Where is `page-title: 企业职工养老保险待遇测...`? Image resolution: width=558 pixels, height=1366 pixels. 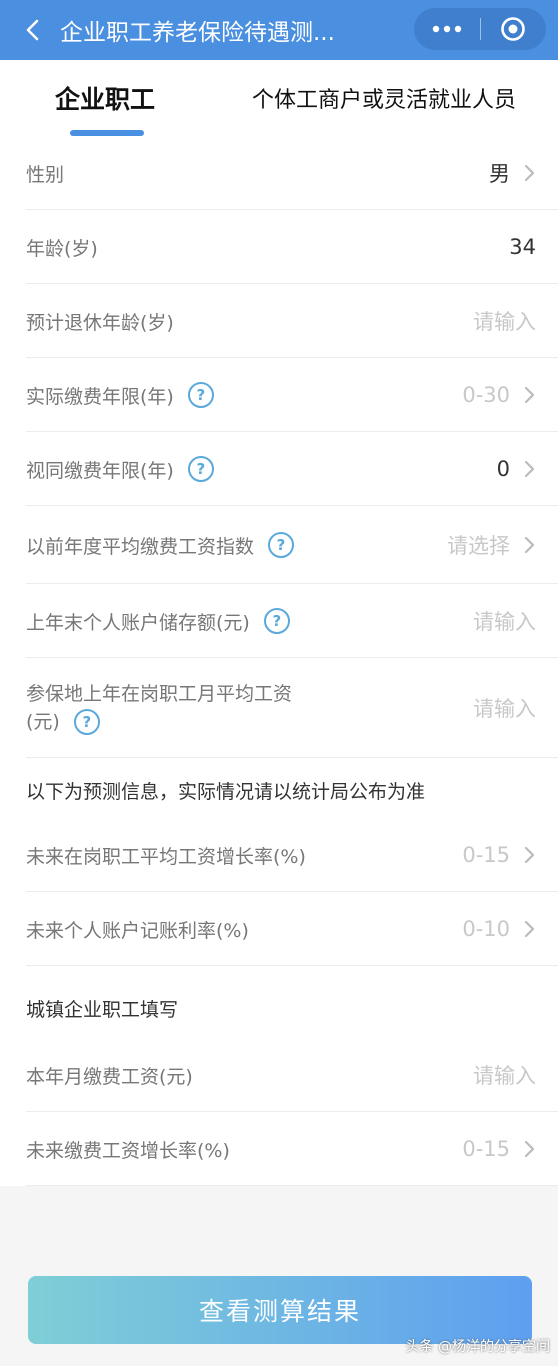
page-title: 企业职工养老保险待遇测... is located at coordinates (197, 33).